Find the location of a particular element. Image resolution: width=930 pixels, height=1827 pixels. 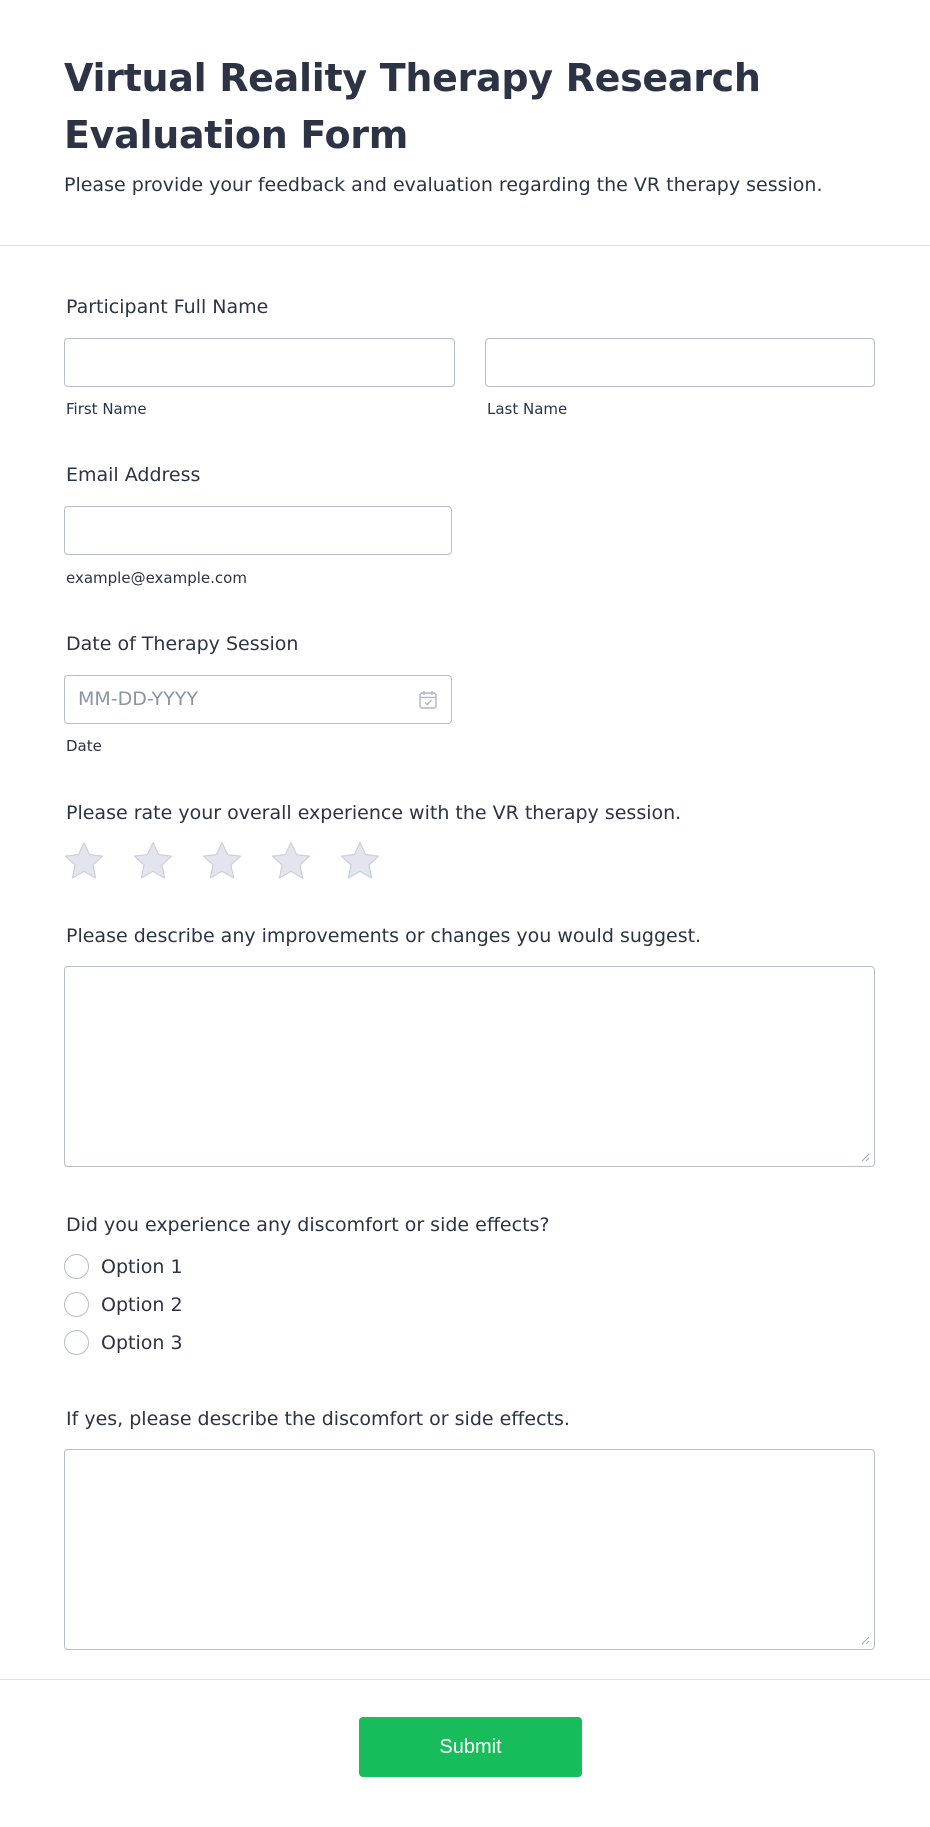

radio-option-label: Option 1 is located at coordinates (142, 1267).